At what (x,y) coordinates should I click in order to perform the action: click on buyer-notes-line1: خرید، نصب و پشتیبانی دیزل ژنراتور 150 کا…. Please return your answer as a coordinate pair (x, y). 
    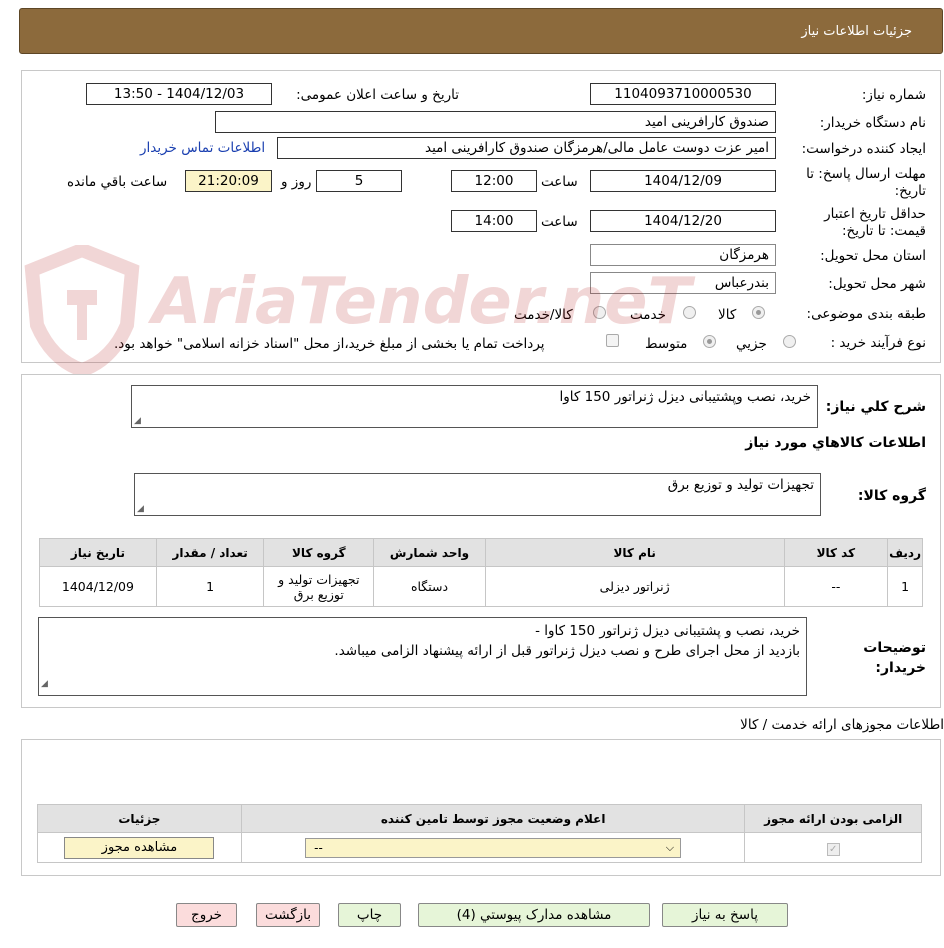
    Looking at the image, I should click on (667, 631).